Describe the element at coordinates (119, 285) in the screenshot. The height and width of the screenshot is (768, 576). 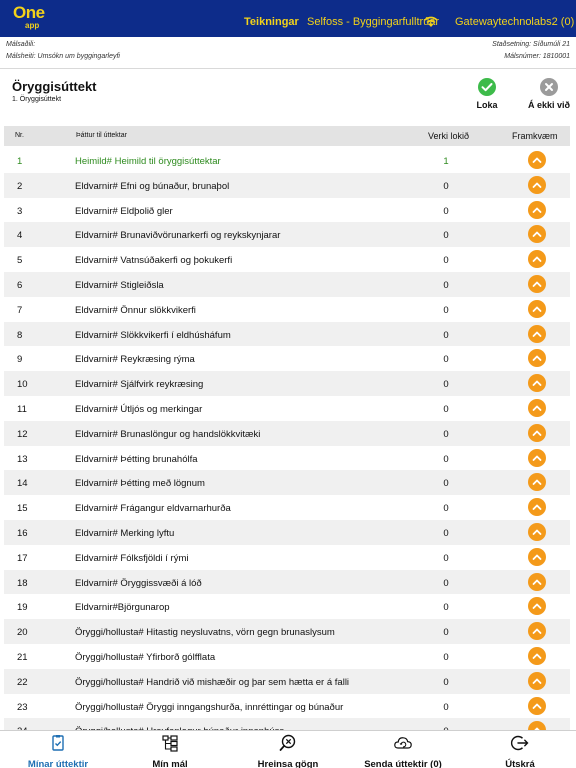
I see `row-item: Eldvarnir# Stigleiðsla` at that location.